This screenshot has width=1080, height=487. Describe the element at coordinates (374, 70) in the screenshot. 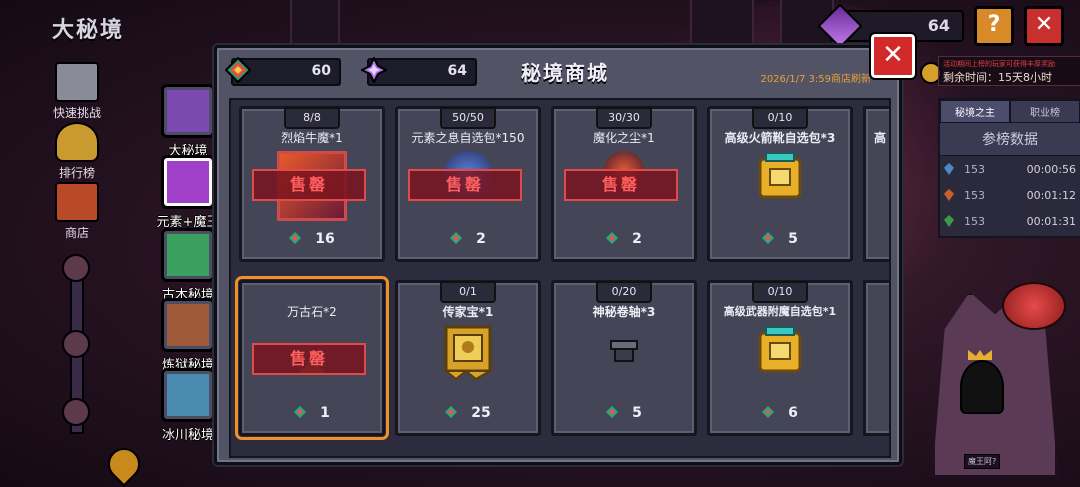

I see `purple-crystal-icon` at that location.